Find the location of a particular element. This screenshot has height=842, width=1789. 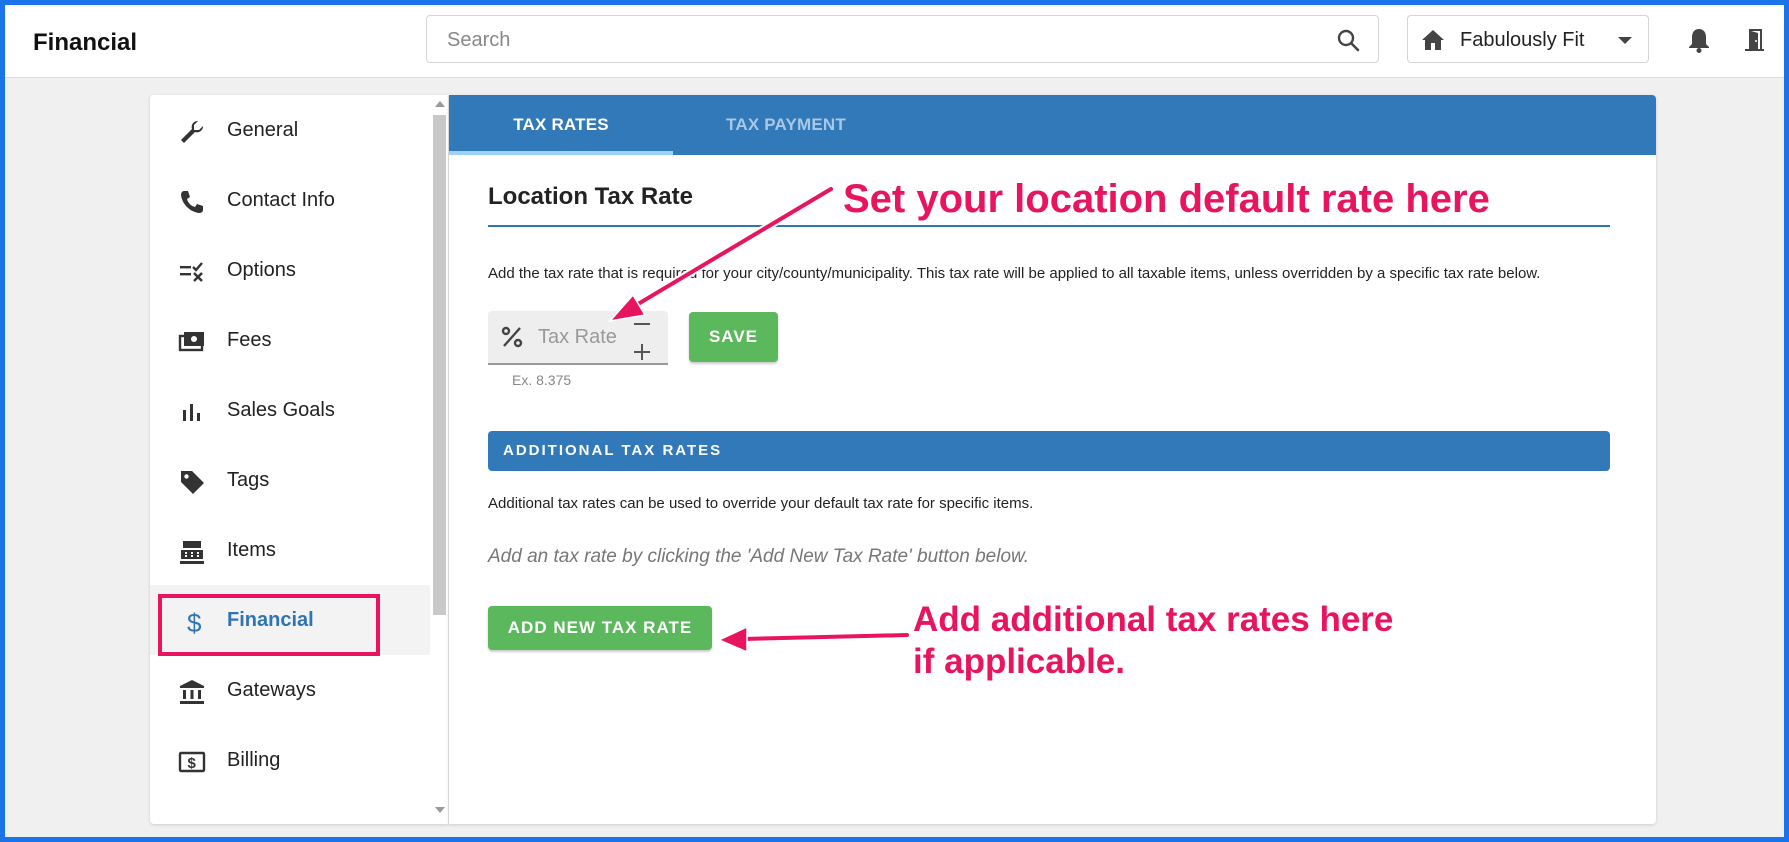

sidebar-item-tags: Tags is located at coordinates (290, 480).